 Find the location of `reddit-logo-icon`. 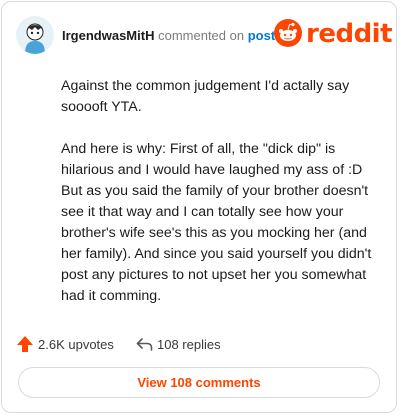

reddit-logo-icon is located at coordinates (288, 33).